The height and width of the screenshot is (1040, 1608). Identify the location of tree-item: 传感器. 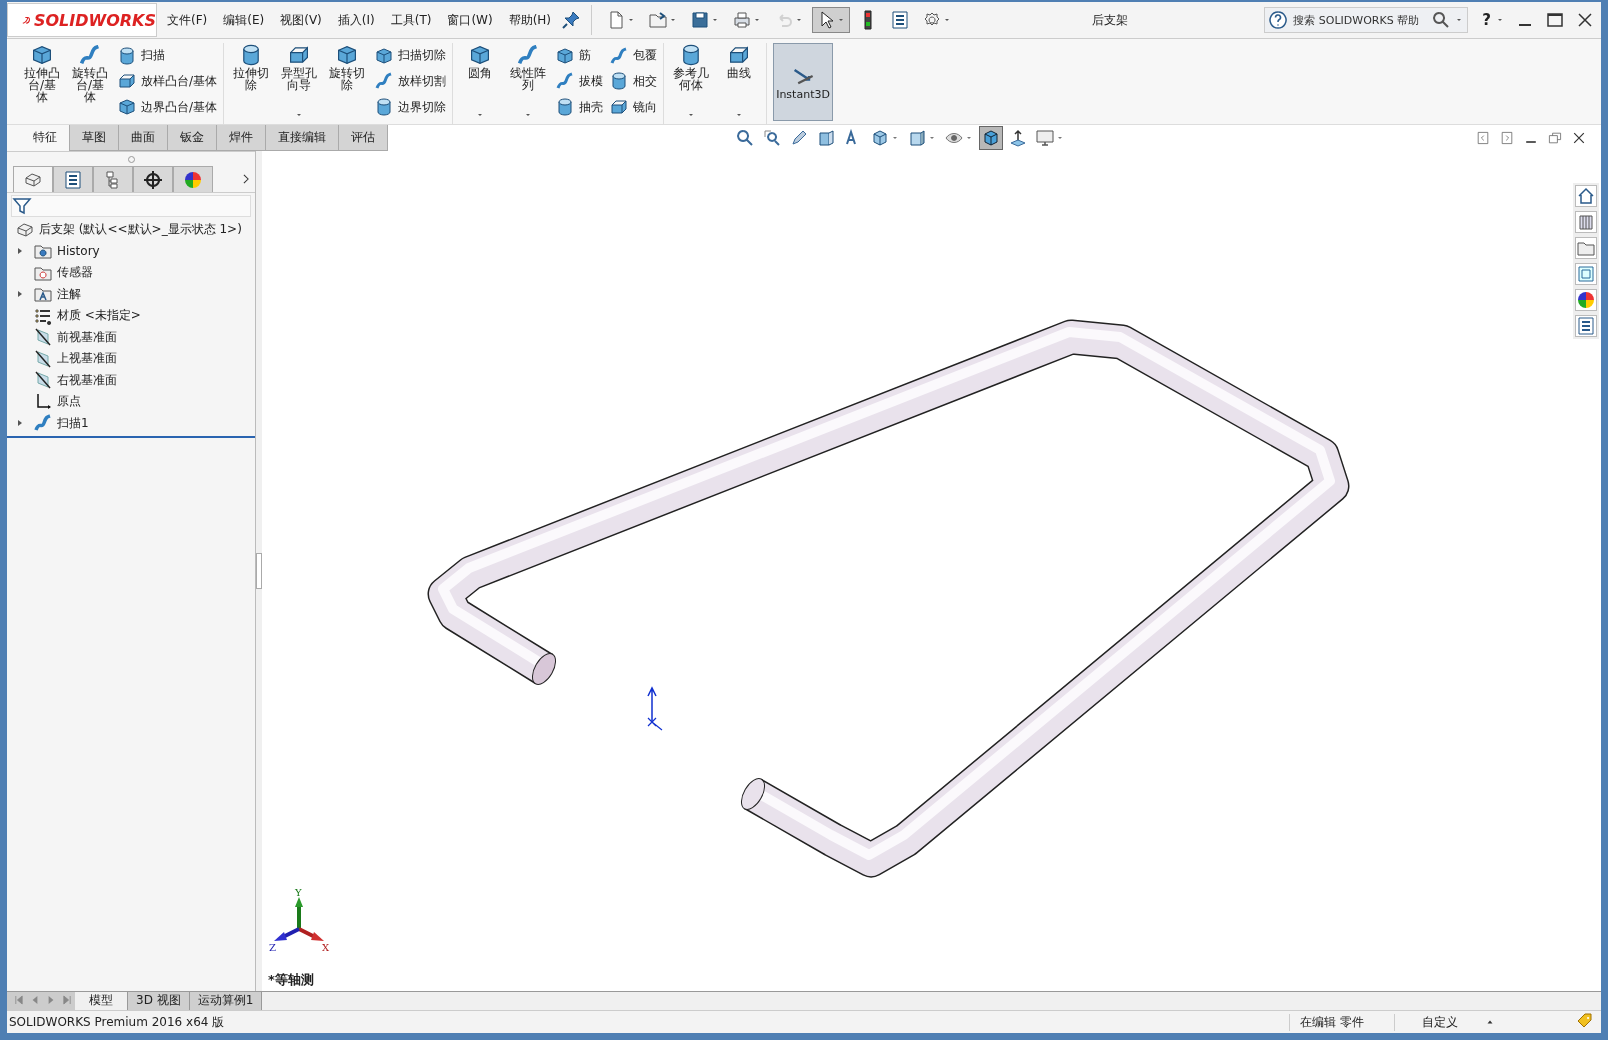
(75, 273).